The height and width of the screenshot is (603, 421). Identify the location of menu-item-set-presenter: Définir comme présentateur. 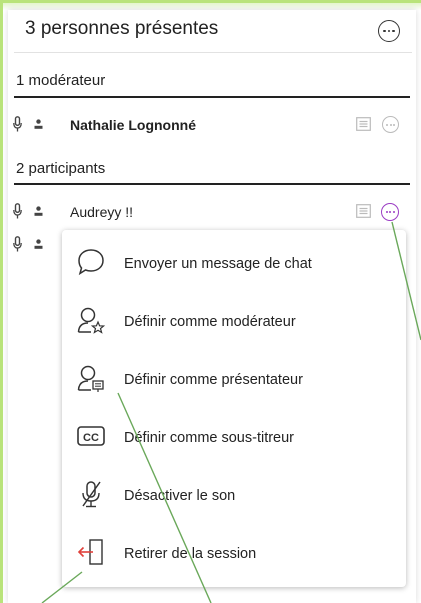
(234, 378).